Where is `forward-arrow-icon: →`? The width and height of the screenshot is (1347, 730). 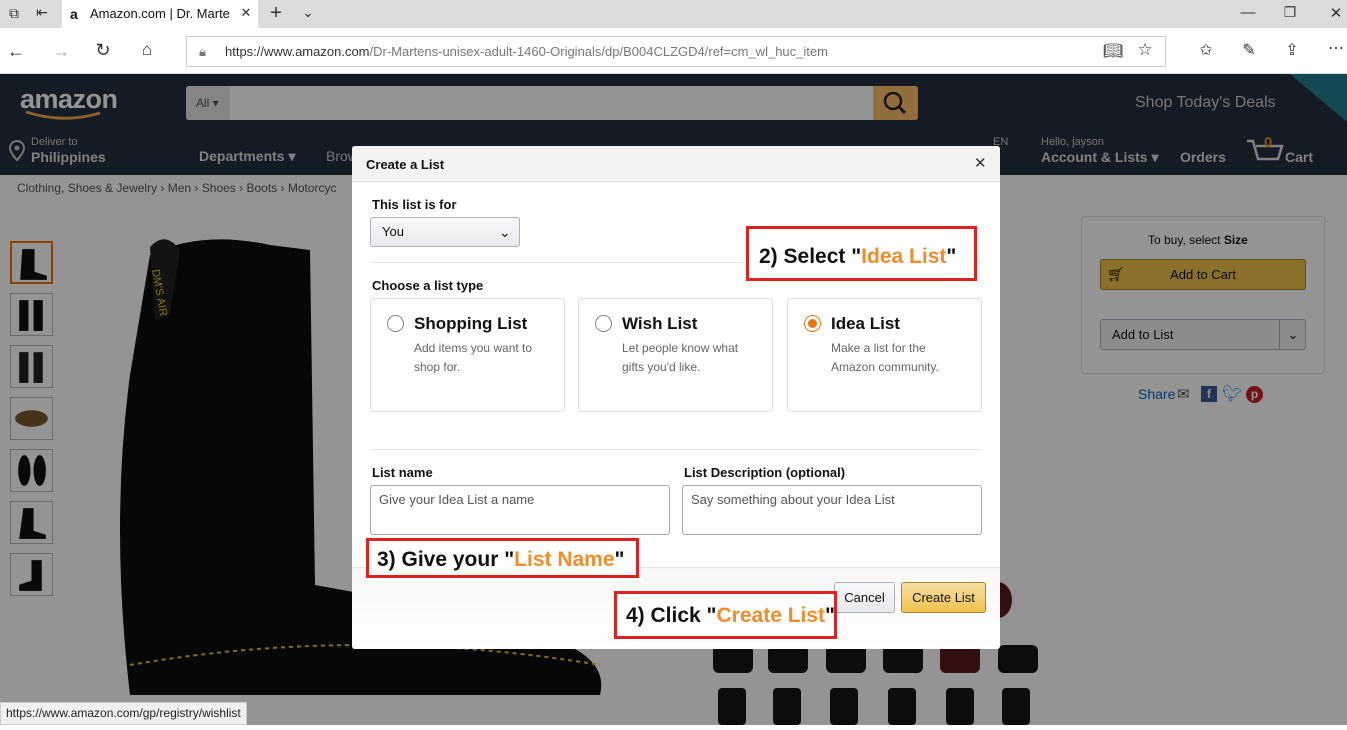 forward-arrow-icon: → is located at coordinates (61, 51).